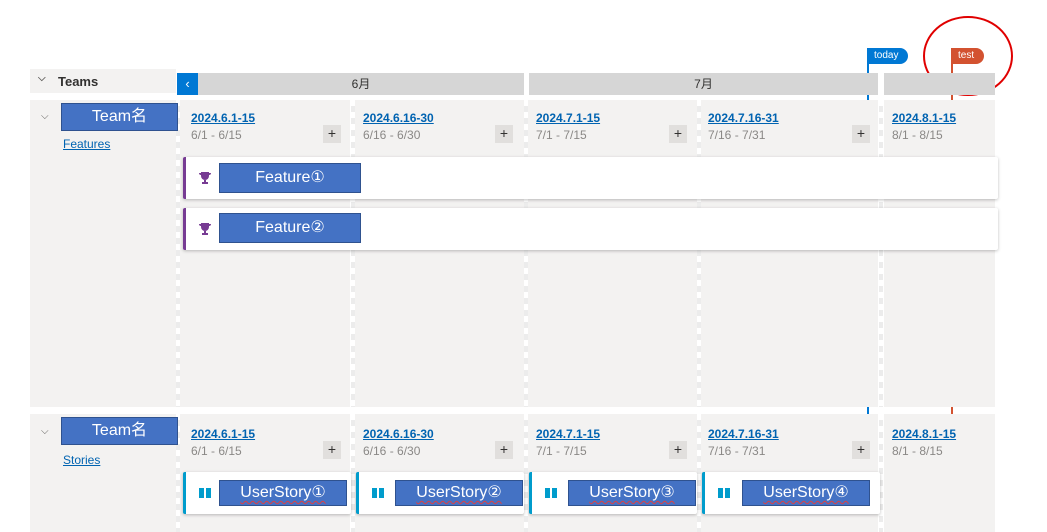  What do you see at coordinates (187, 84) in the screenshot?
I see `nav-prev-button: ‹` at bounding box center [187, 84].